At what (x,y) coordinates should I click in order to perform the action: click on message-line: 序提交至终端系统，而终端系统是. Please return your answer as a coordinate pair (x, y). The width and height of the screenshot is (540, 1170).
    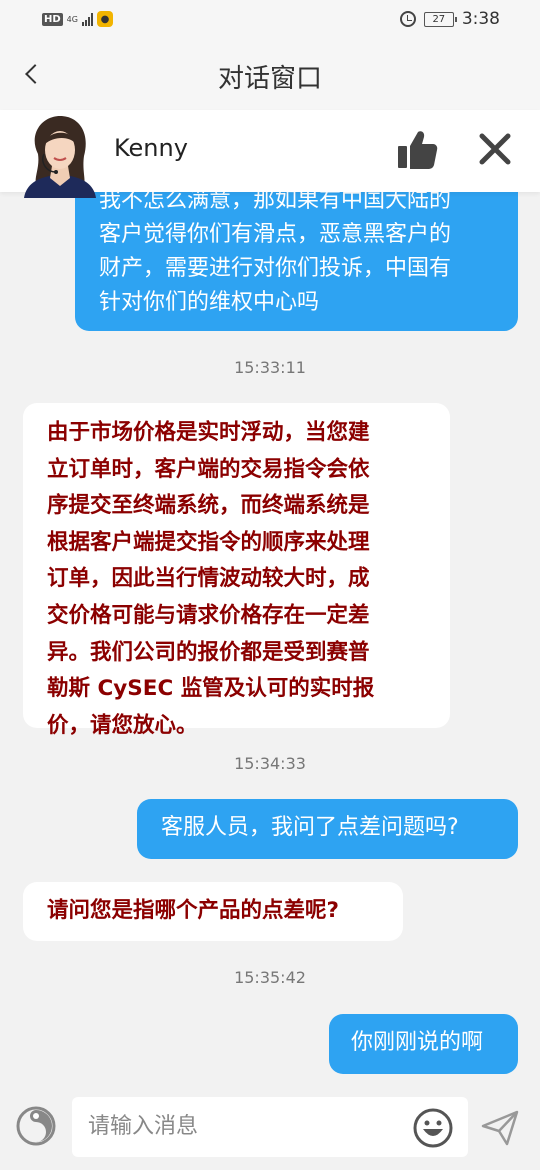
    Looking at the image, I should click on (208, 506).